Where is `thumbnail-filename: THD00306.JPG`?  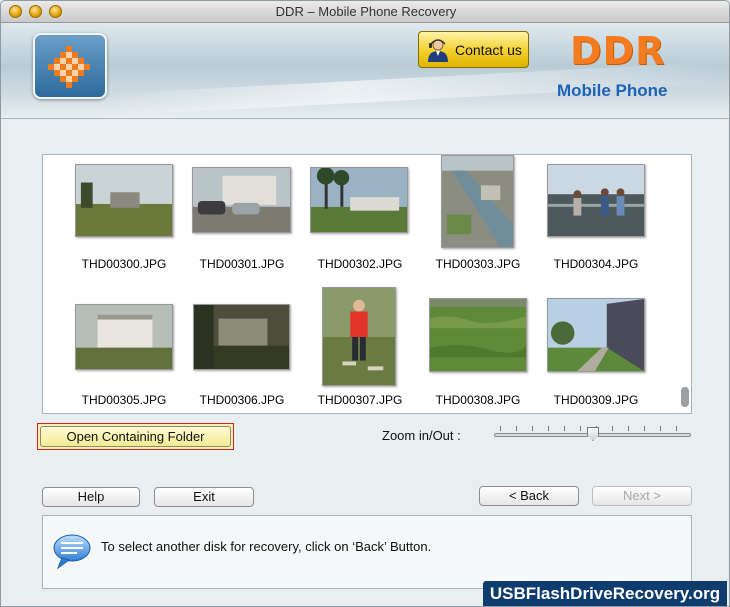 thumbnail-filename: THD00306.JPG is located at coordinates (242, 400).